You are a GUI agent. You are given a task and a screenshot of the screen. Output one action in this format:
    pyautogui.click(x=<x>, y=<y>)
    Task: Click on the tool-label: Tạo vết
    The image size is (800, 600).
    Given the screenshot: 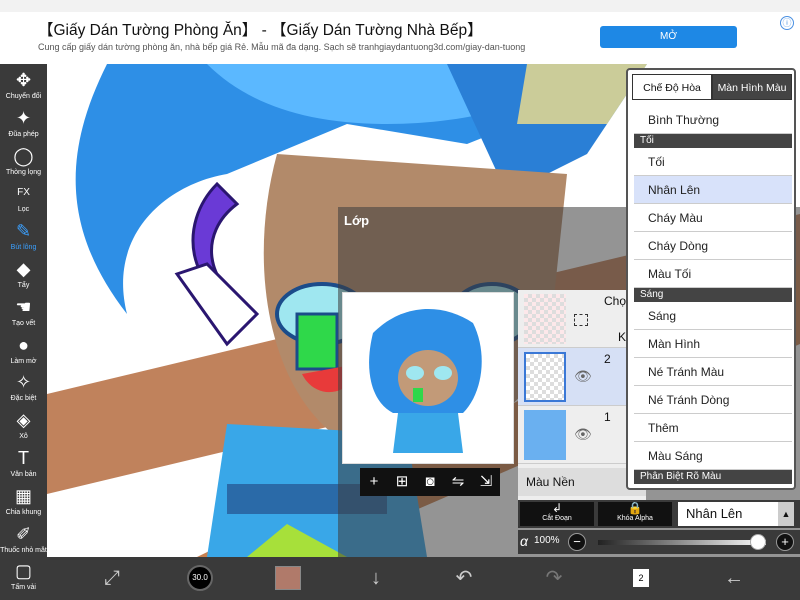 What is the action you would take?
    pyautogui.click(x=23, y=323)
    